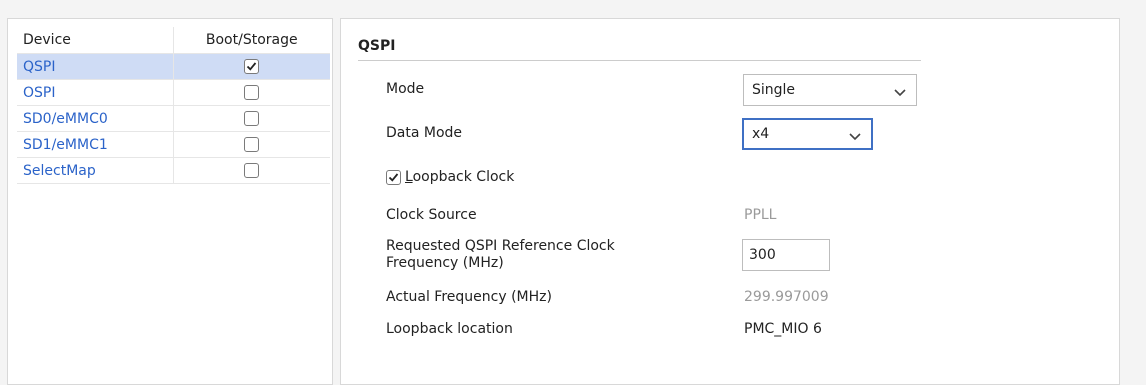 The image size is (1146, 385). What do you see at coordinates (469, 297) in the screenshot?
I see `actual-frequency-label: Actual Frequency (MHz)` at bounding box center [469, 297].